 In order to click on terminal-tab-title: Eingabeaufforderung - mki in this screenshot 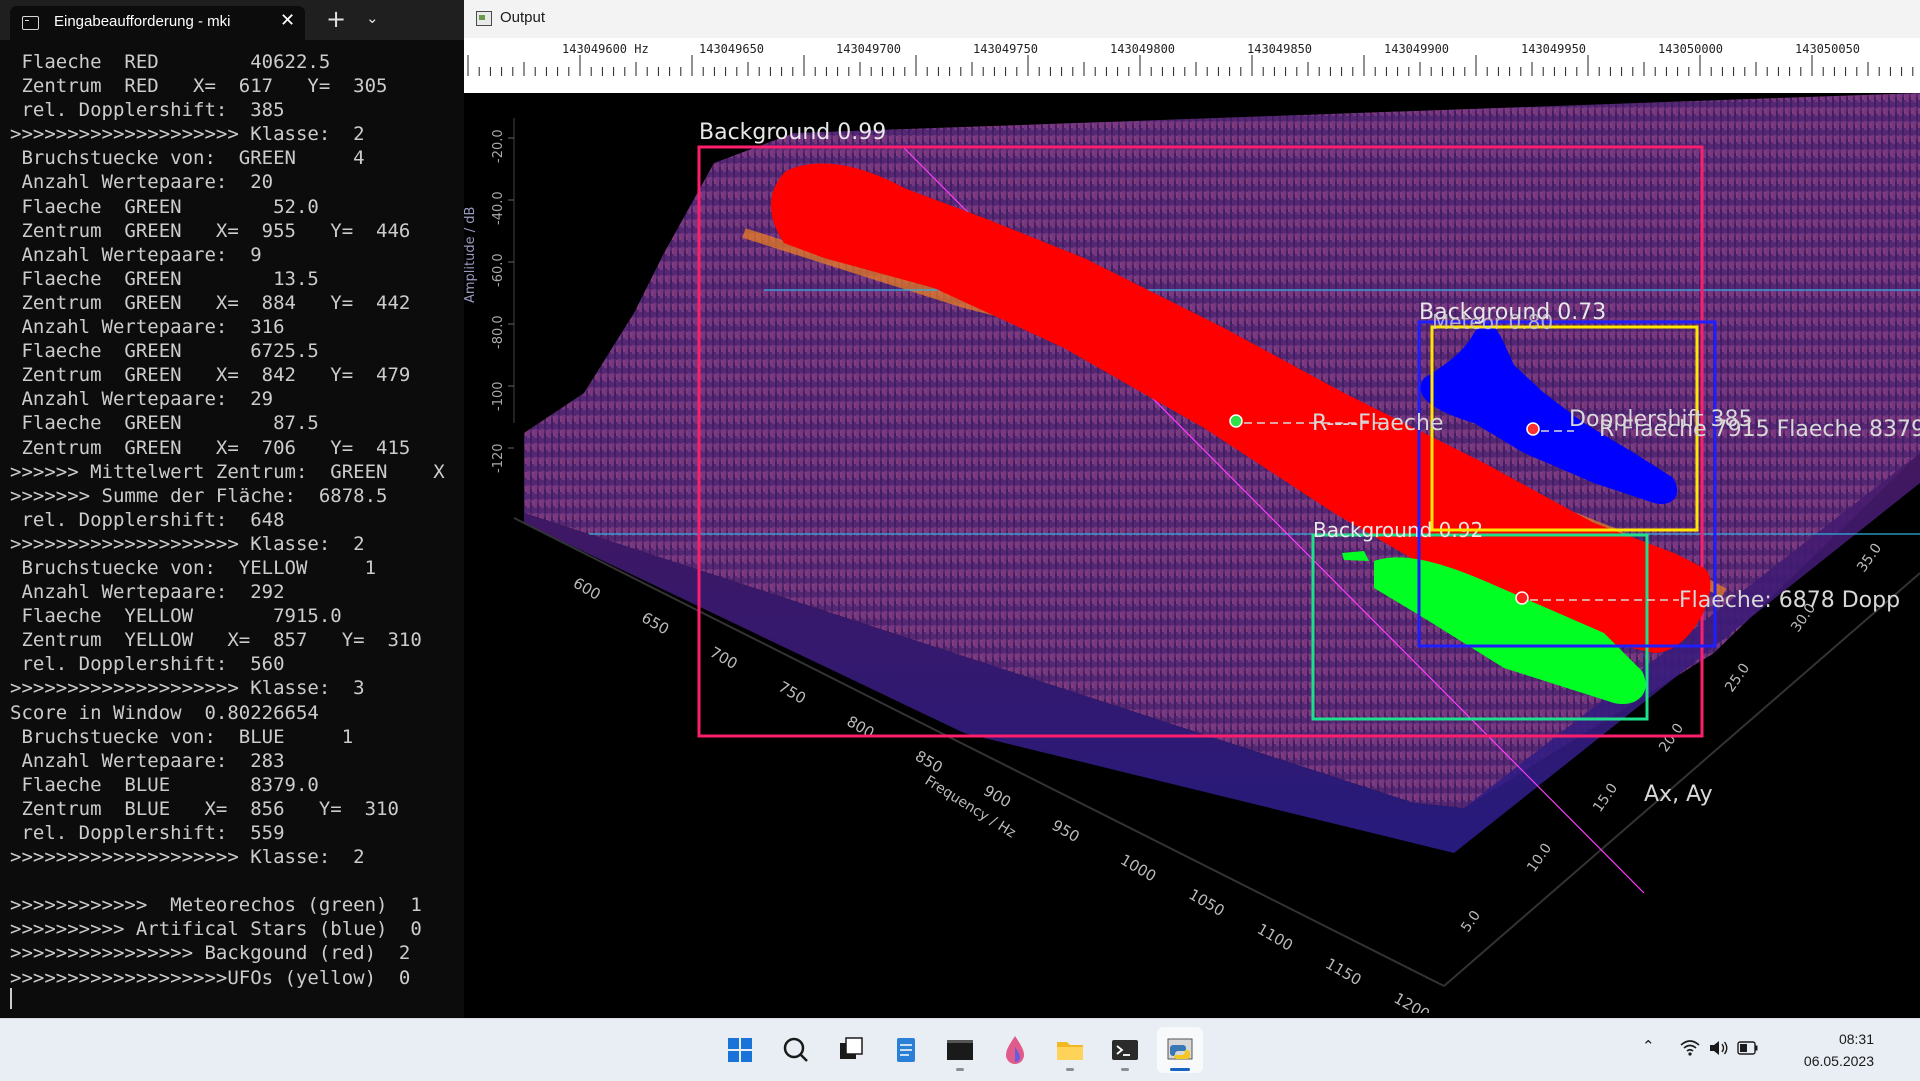, I will do `click(142, 21)`.